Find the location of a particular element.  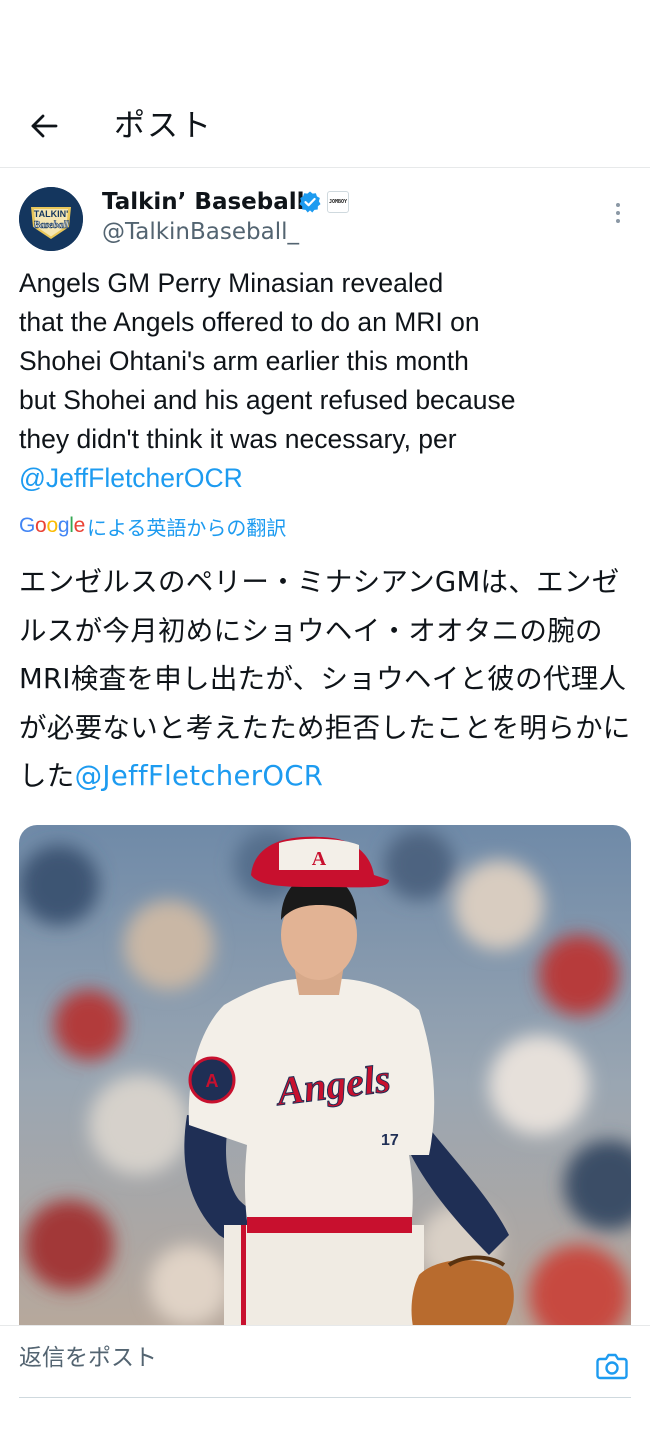

post-text-line: Angels GM Perry Minasian revealed is located at coordinates (231, 283).